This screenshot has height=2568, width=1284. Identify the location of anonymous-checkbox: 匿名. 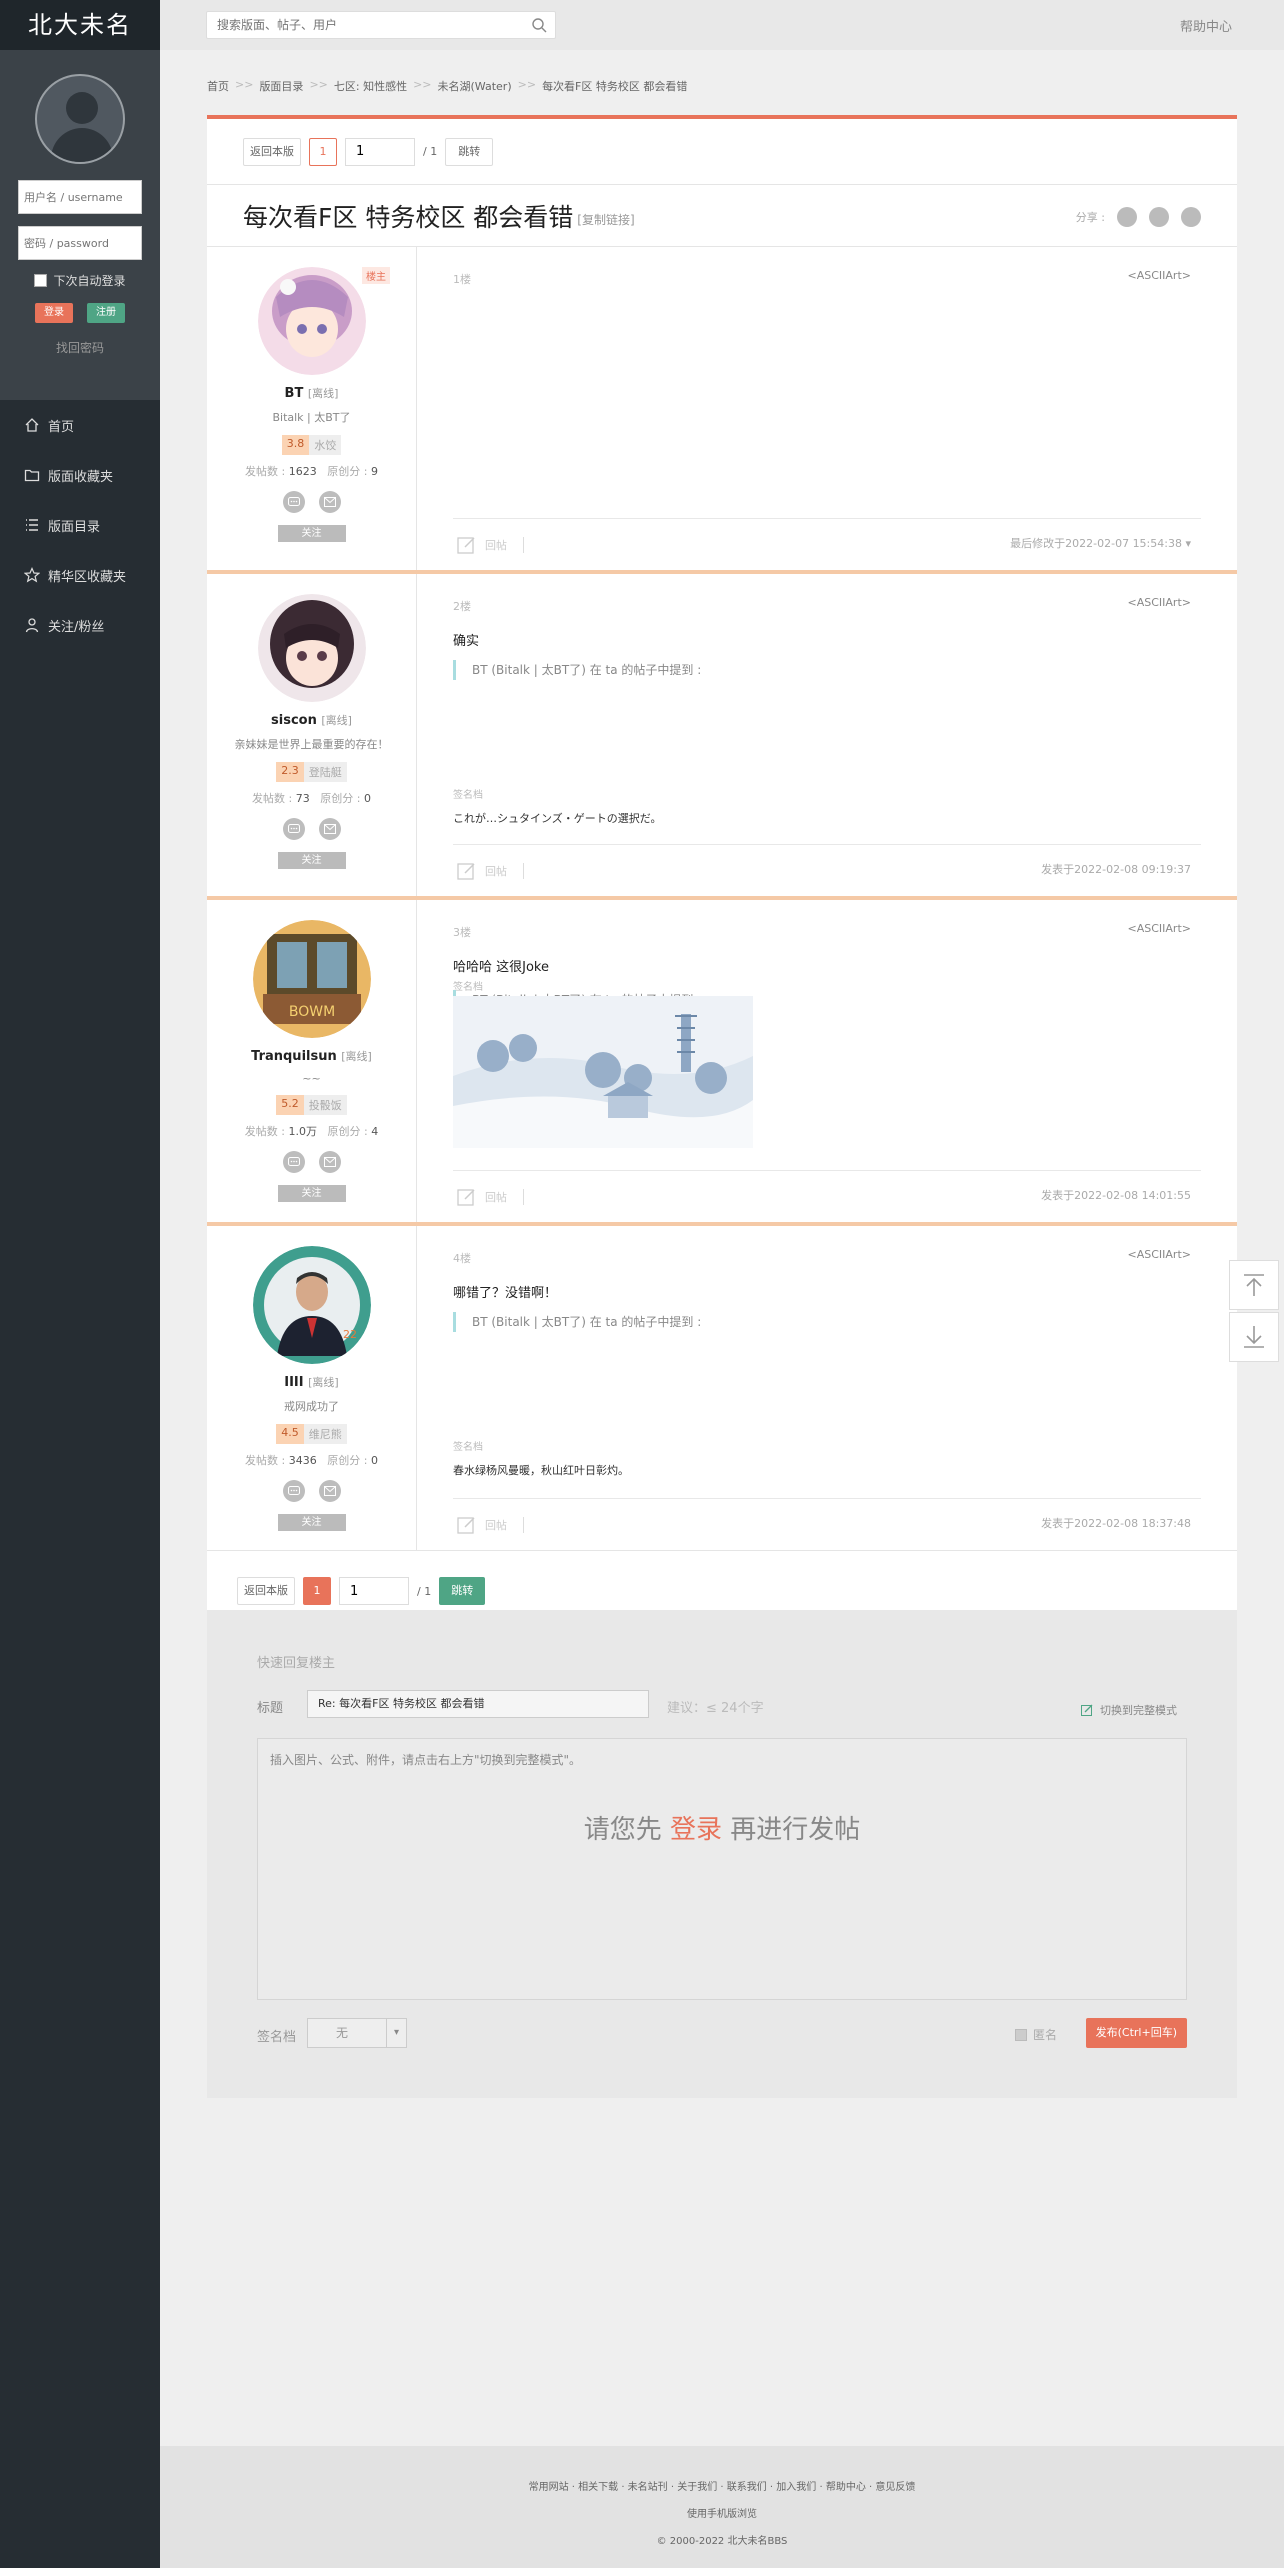
(1036, 2034).